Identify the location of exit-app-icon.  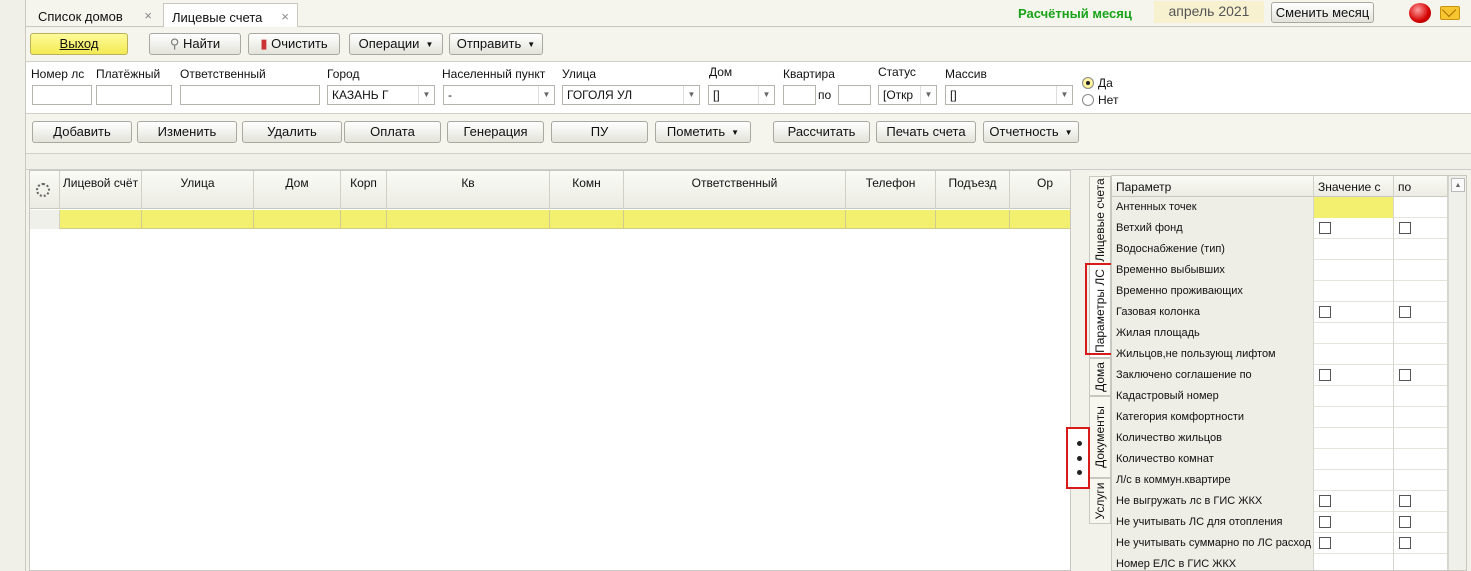
(1420, 13).